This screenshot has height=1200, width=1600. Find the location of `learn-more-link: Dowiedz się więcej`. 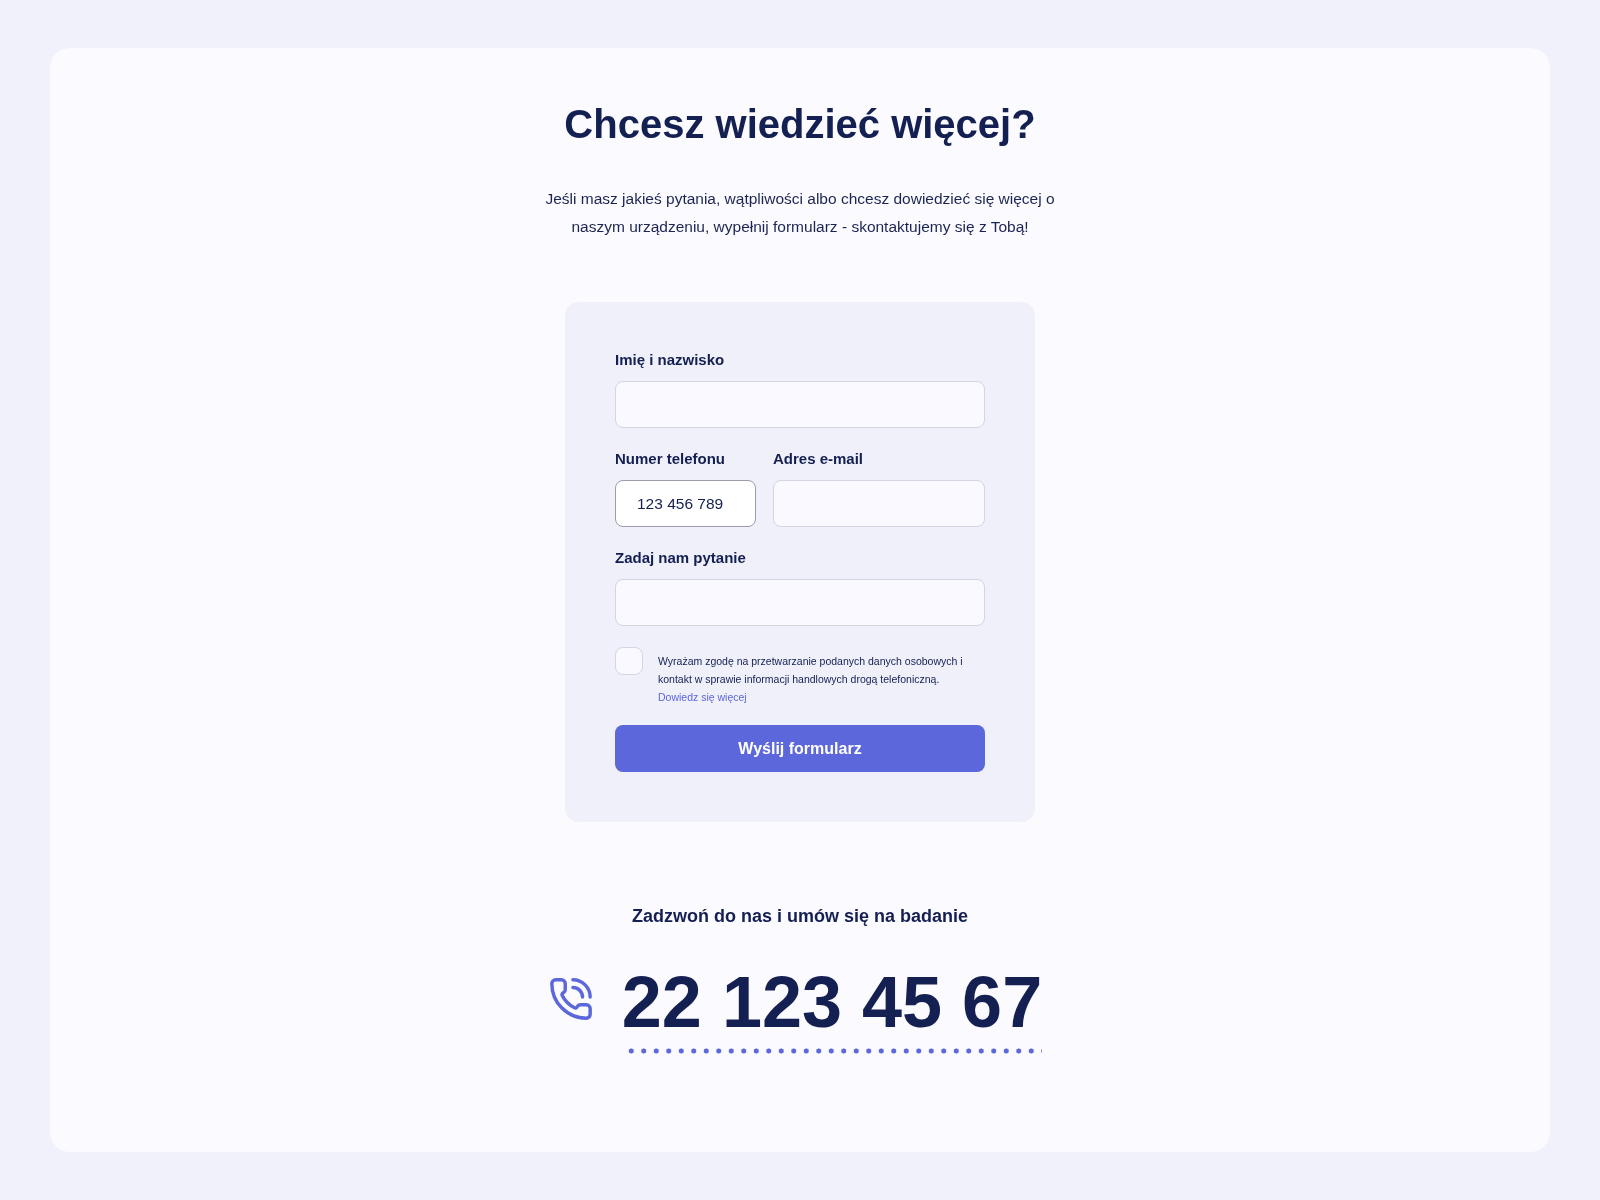

learn-more-link: Dowiedz się więcej is located at coordinates (702, 697).